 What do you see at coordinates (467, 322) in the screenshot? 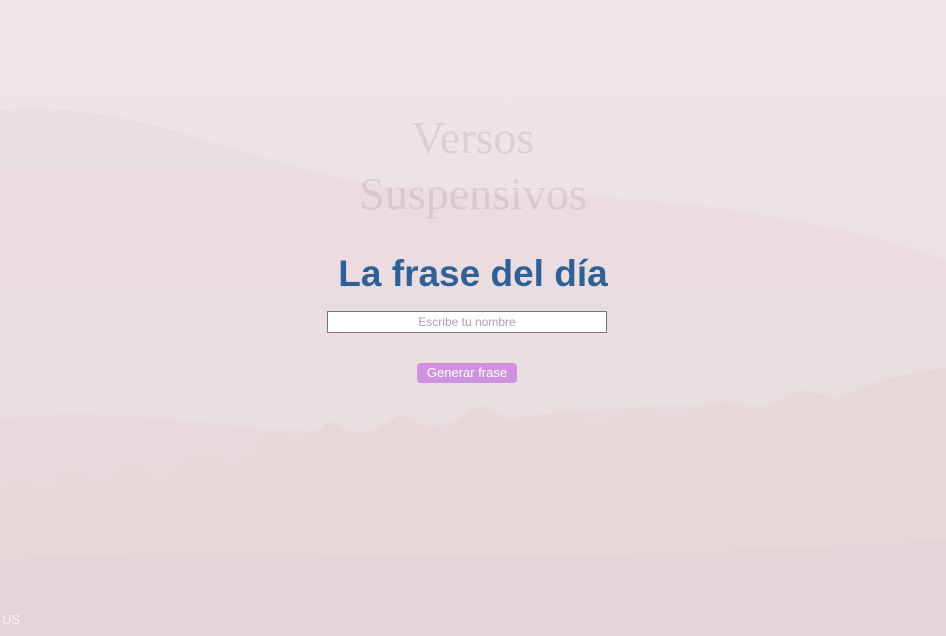
I see `name-input` at bounding box center [467, 322].